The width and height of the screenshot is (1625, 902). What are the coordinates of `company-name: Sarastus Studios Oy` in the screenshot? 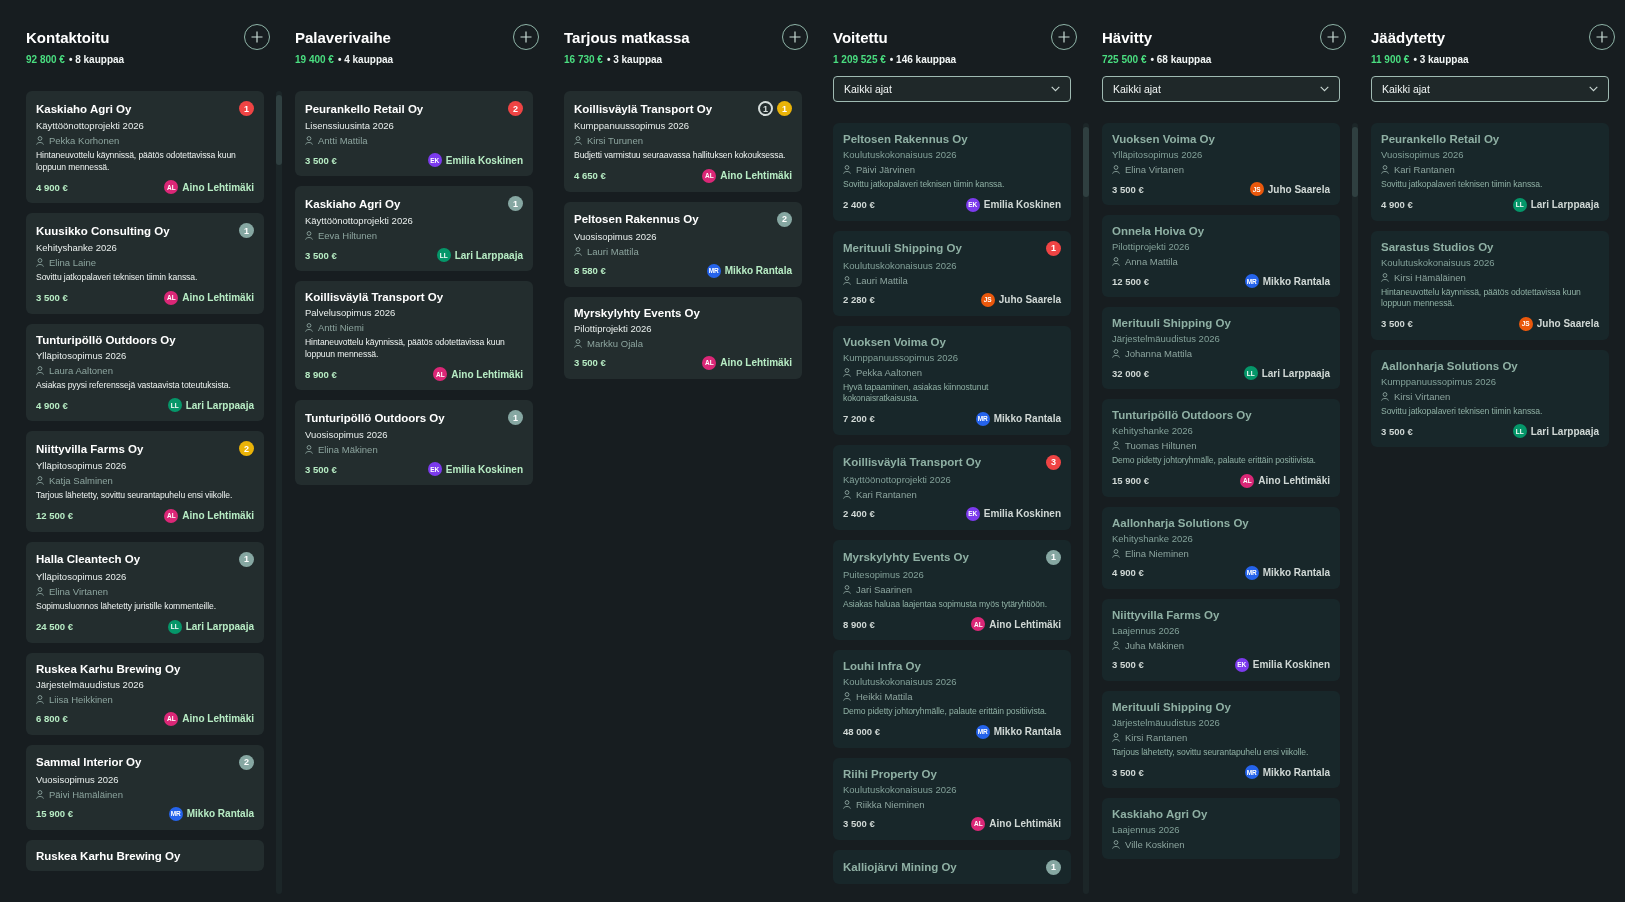 It's located at (1437, 246).